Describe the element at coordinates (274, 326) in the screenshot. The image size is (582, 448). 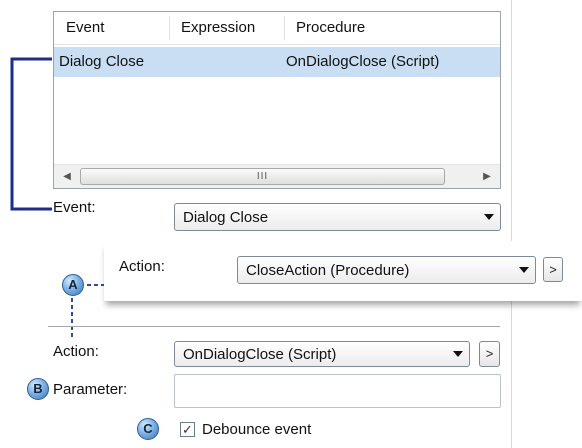
I see `section-divider` at that location.